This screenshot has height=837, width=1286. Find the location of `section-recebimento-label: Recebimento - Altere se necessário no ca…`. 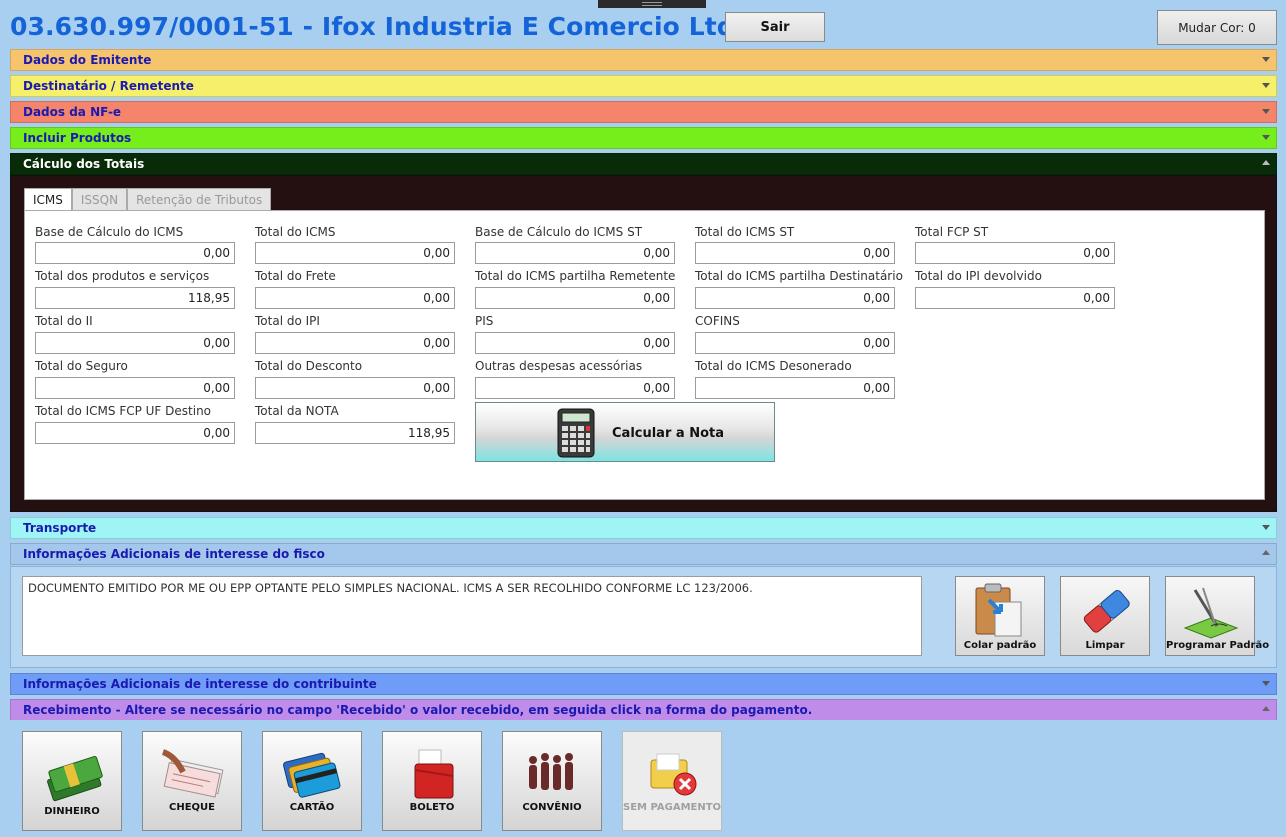

section-recebimento-label: Recebimento - Altere se necessário no ca… is located at coordinates (418, 710).